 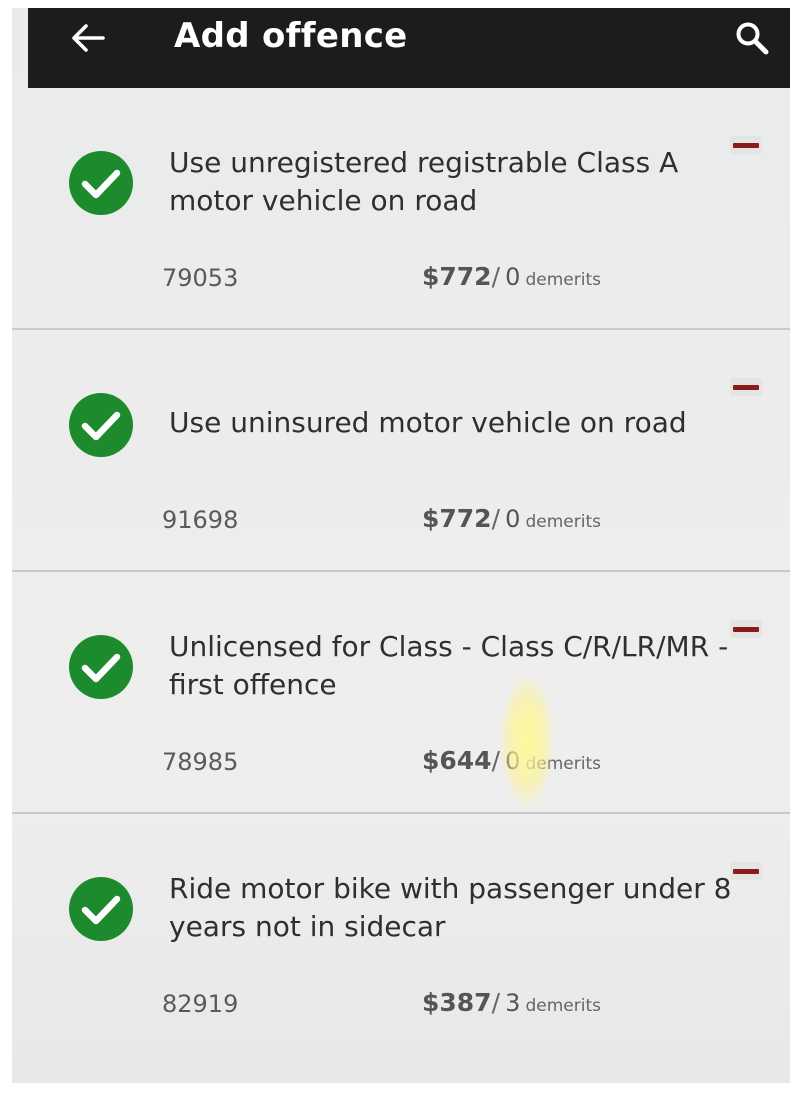 I want to click on back-button, so click(x=88, y=38).